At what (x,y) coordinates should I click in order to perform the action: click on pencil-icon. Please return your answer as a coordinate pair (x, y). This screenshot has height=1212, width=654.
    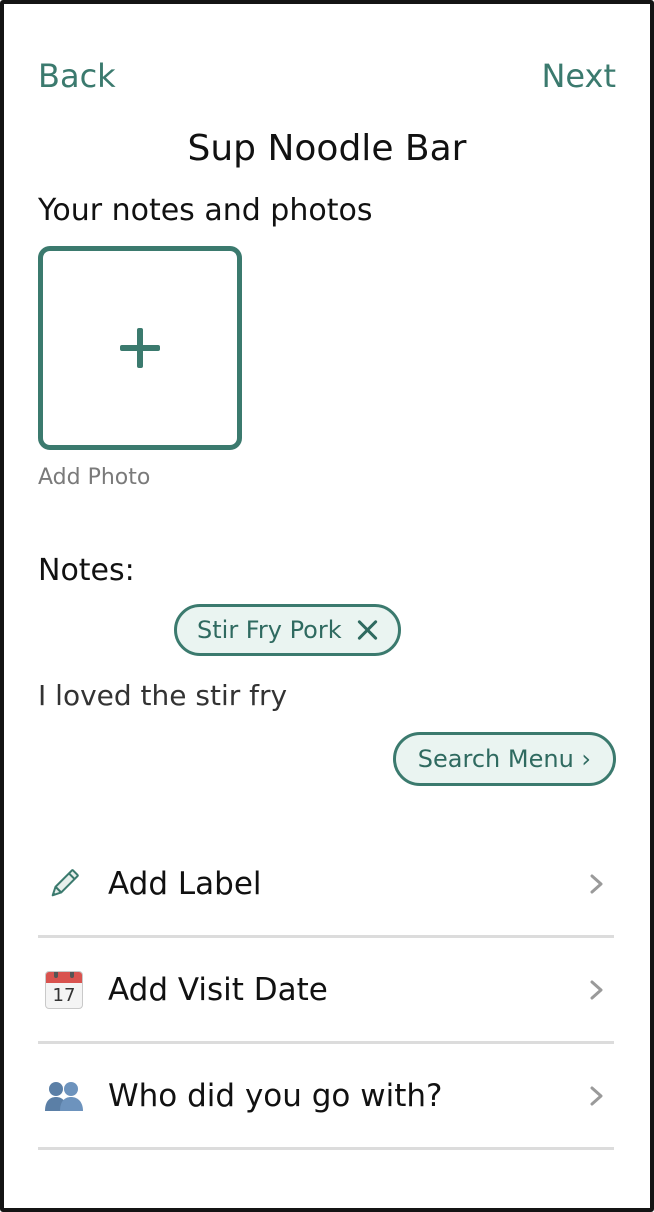
    Looking at the image, I should click on (64, 884).